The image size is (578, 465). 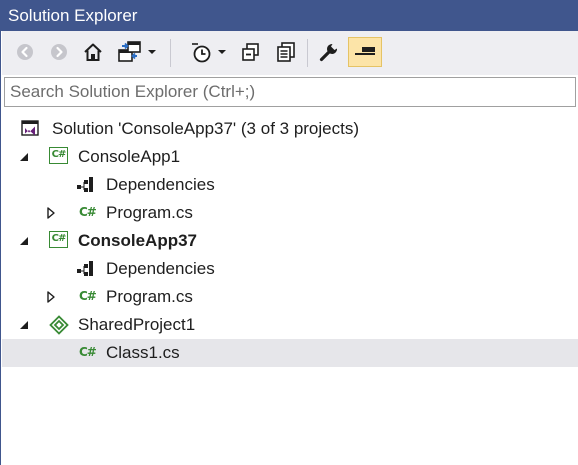 What do you see at coordinates (129, 156) in the screenshot?
I see `tree-item-label: ConsoleApp1` at bounding box center [129, 156].